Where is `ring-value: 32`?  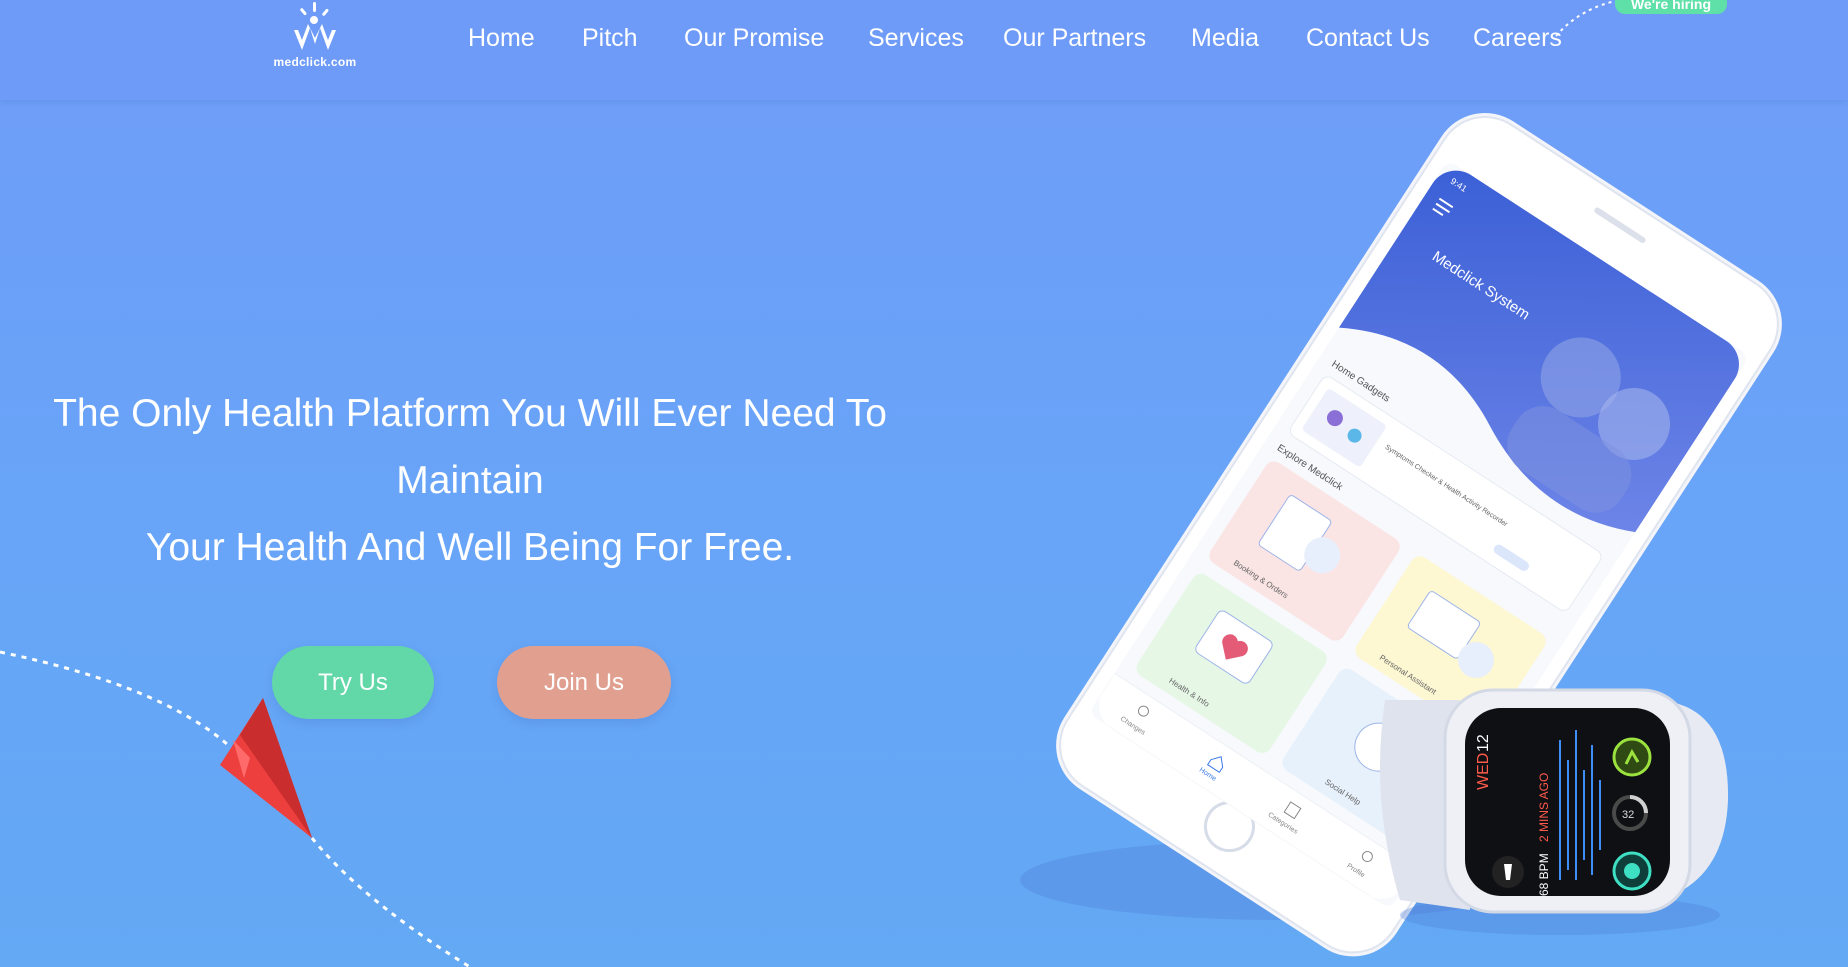
ring-value: 32 is located at coordinates (1628, 815).